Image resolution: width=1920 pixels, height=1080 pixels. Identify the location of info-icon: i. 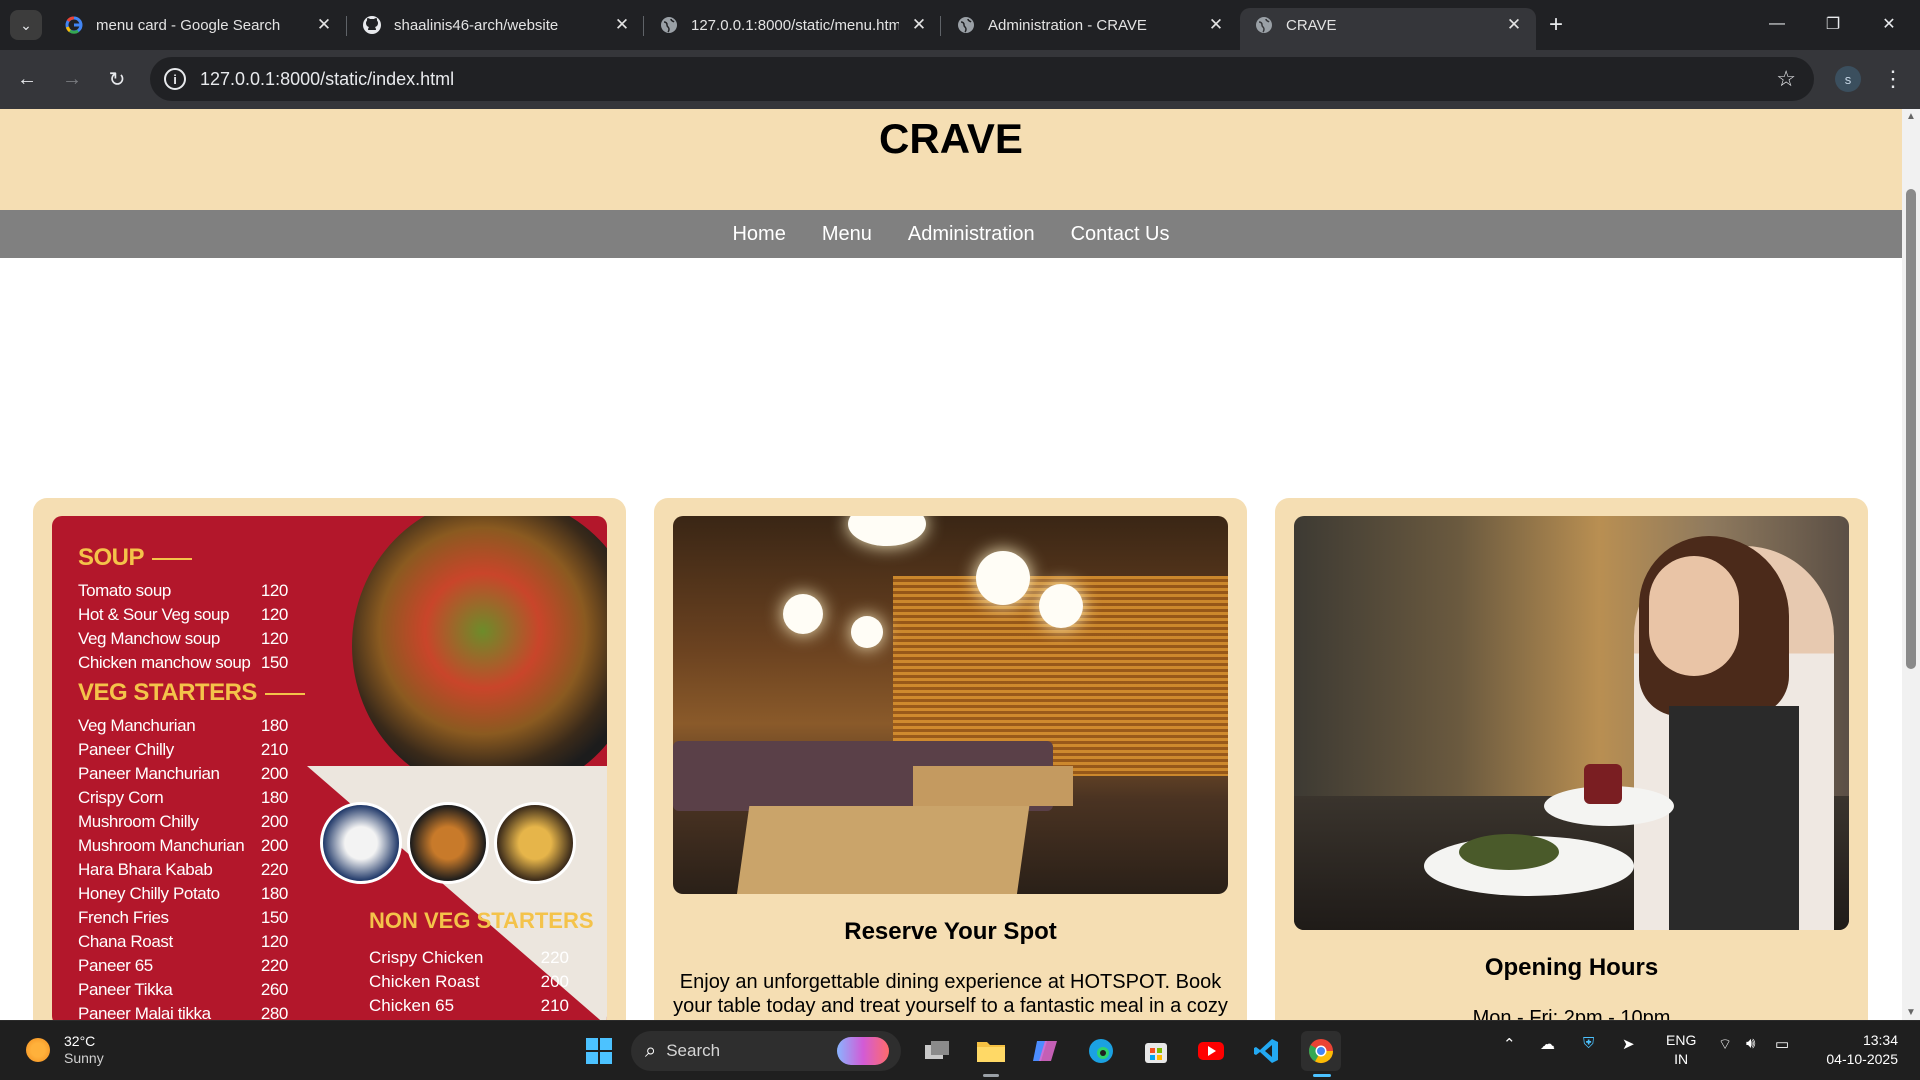
(175, 79).